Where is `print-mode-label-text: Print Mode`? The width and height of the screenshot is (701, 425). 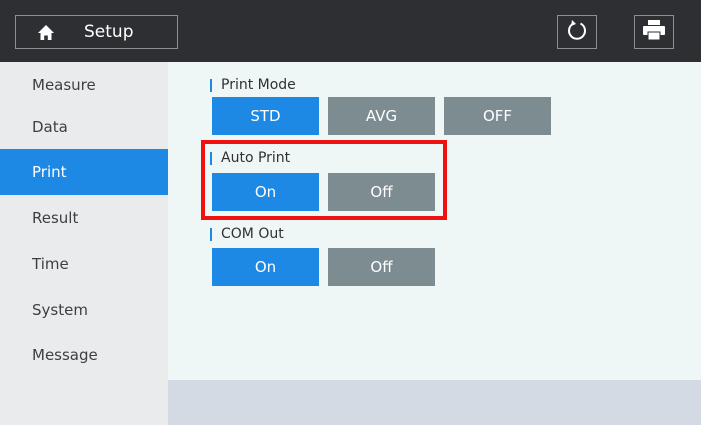 print-mode-label-text: Print Mode is located at coordinates (258, 85).